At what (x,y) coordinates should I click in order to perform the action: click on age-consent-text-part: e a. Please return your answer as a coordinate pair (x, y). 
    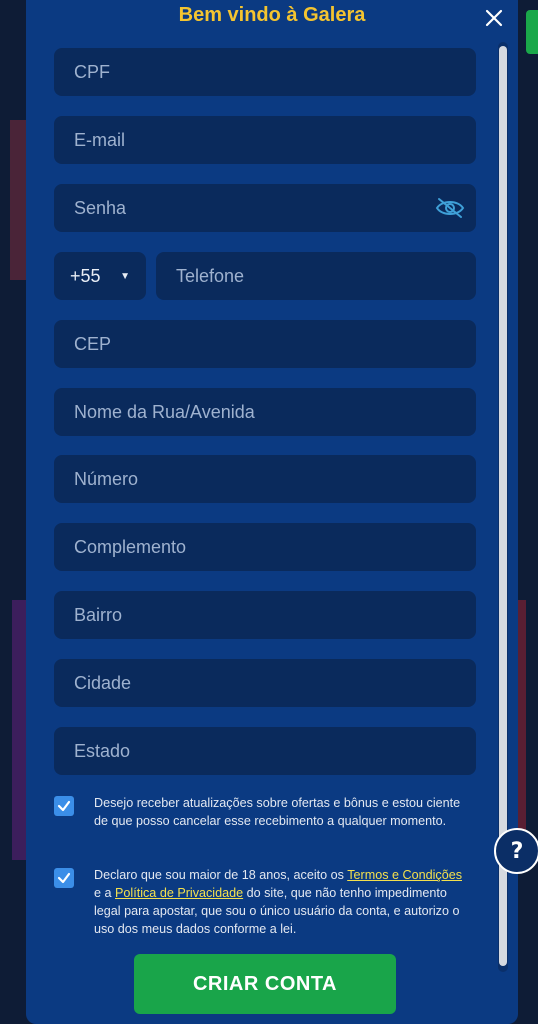
    Looking at the image, I should click on (105, 893).